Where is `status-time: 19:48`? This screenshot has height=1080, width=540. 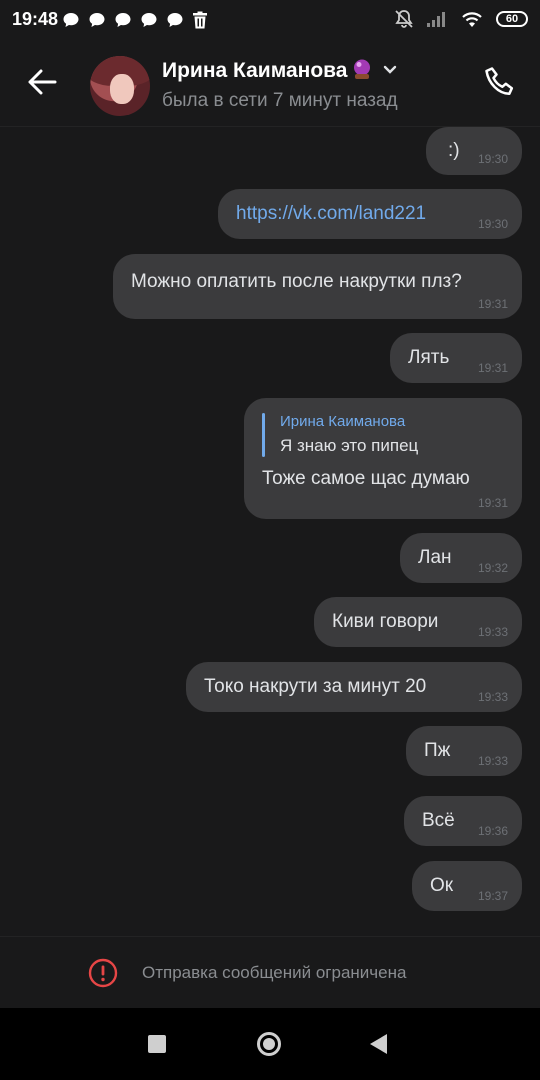 status-time: 19:48 is located at coordinates (35, 19).